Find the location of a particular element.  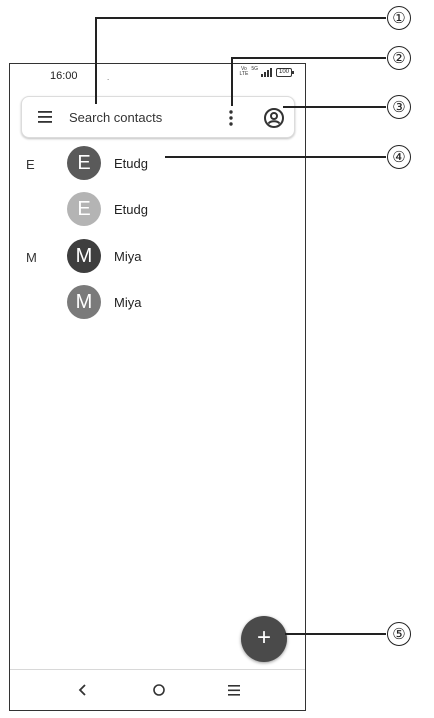

callout-line-1-horizontal is located at coordinates (240, 18).